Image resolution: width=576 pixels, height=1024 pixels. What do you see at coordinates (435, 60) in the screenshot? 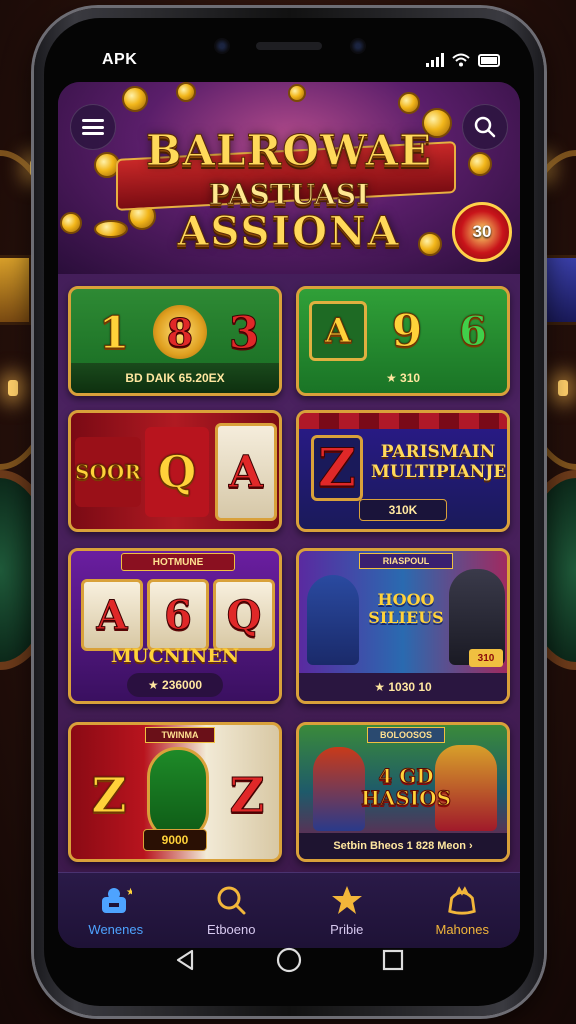
I see `signal-icon` at bounding box center [435, 60].